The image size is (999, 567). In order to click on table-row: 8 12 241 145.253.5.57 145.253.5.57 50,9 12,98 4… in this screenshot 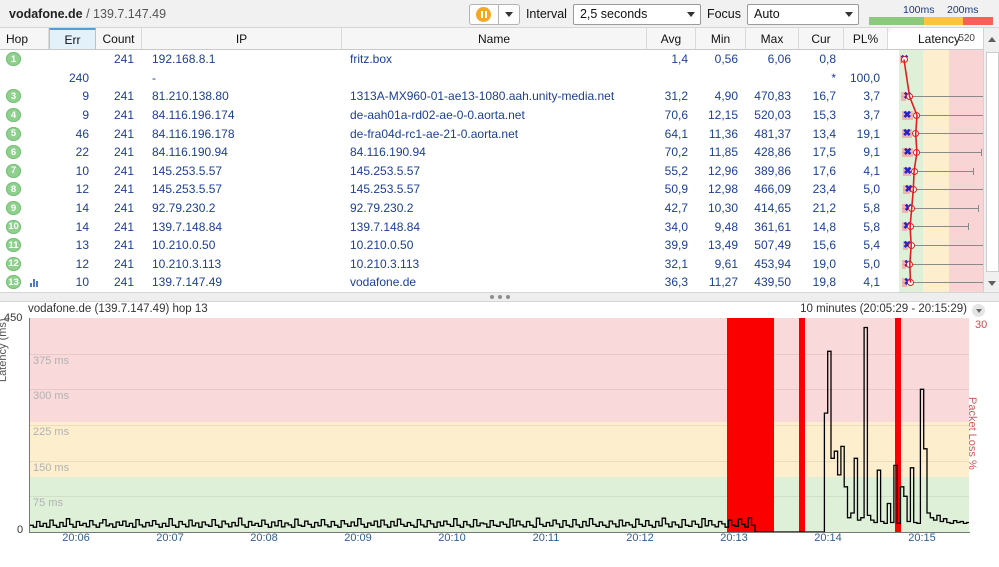, I will do `click(499, 189)`.